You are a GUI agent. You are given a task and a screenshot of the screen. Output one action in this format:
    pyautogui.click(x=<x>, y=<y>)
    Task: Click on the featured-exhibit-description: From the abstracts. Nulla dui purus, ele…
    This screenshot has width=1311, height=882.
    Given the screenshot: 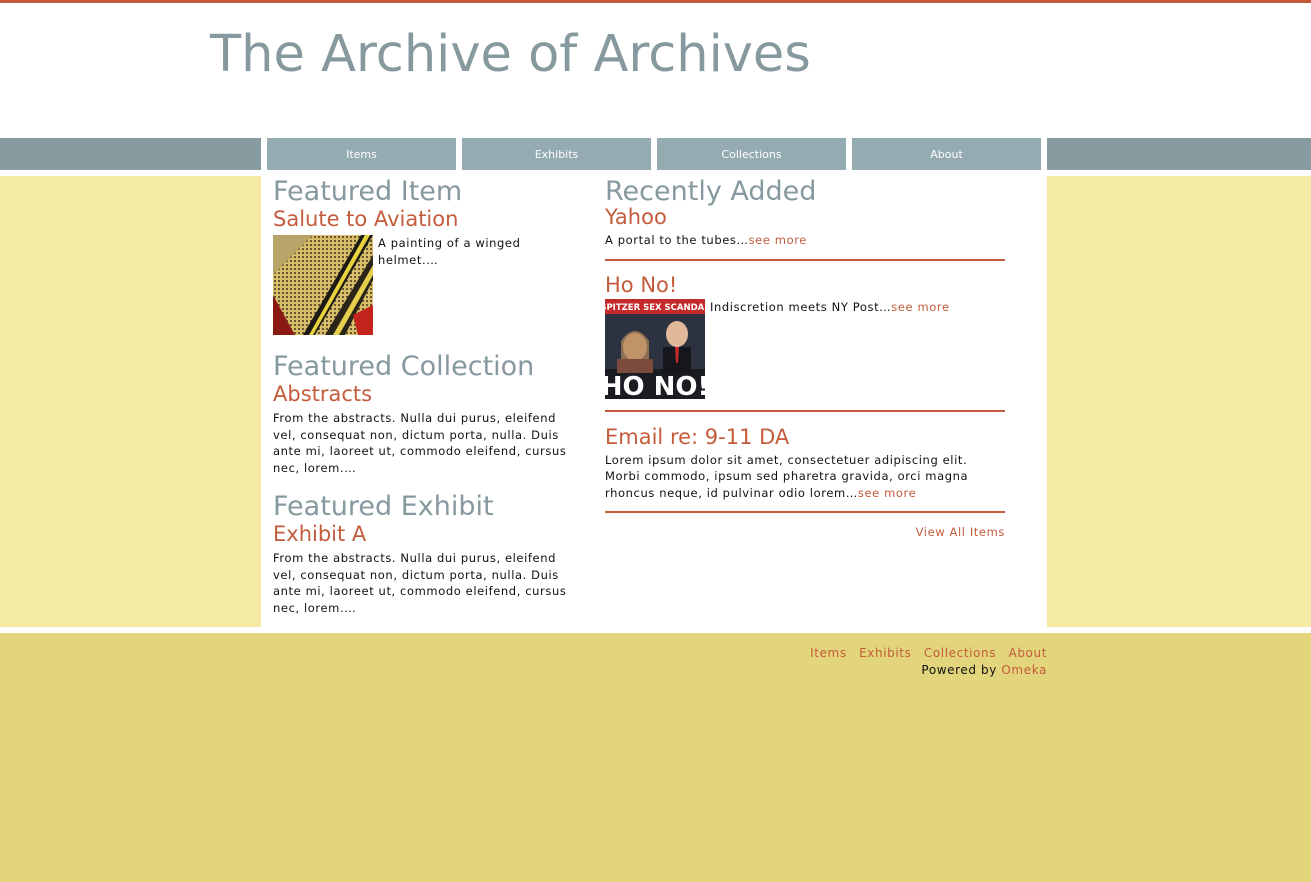 What is the action you would take?
    pyautogui.click(x=420, y=583)
    